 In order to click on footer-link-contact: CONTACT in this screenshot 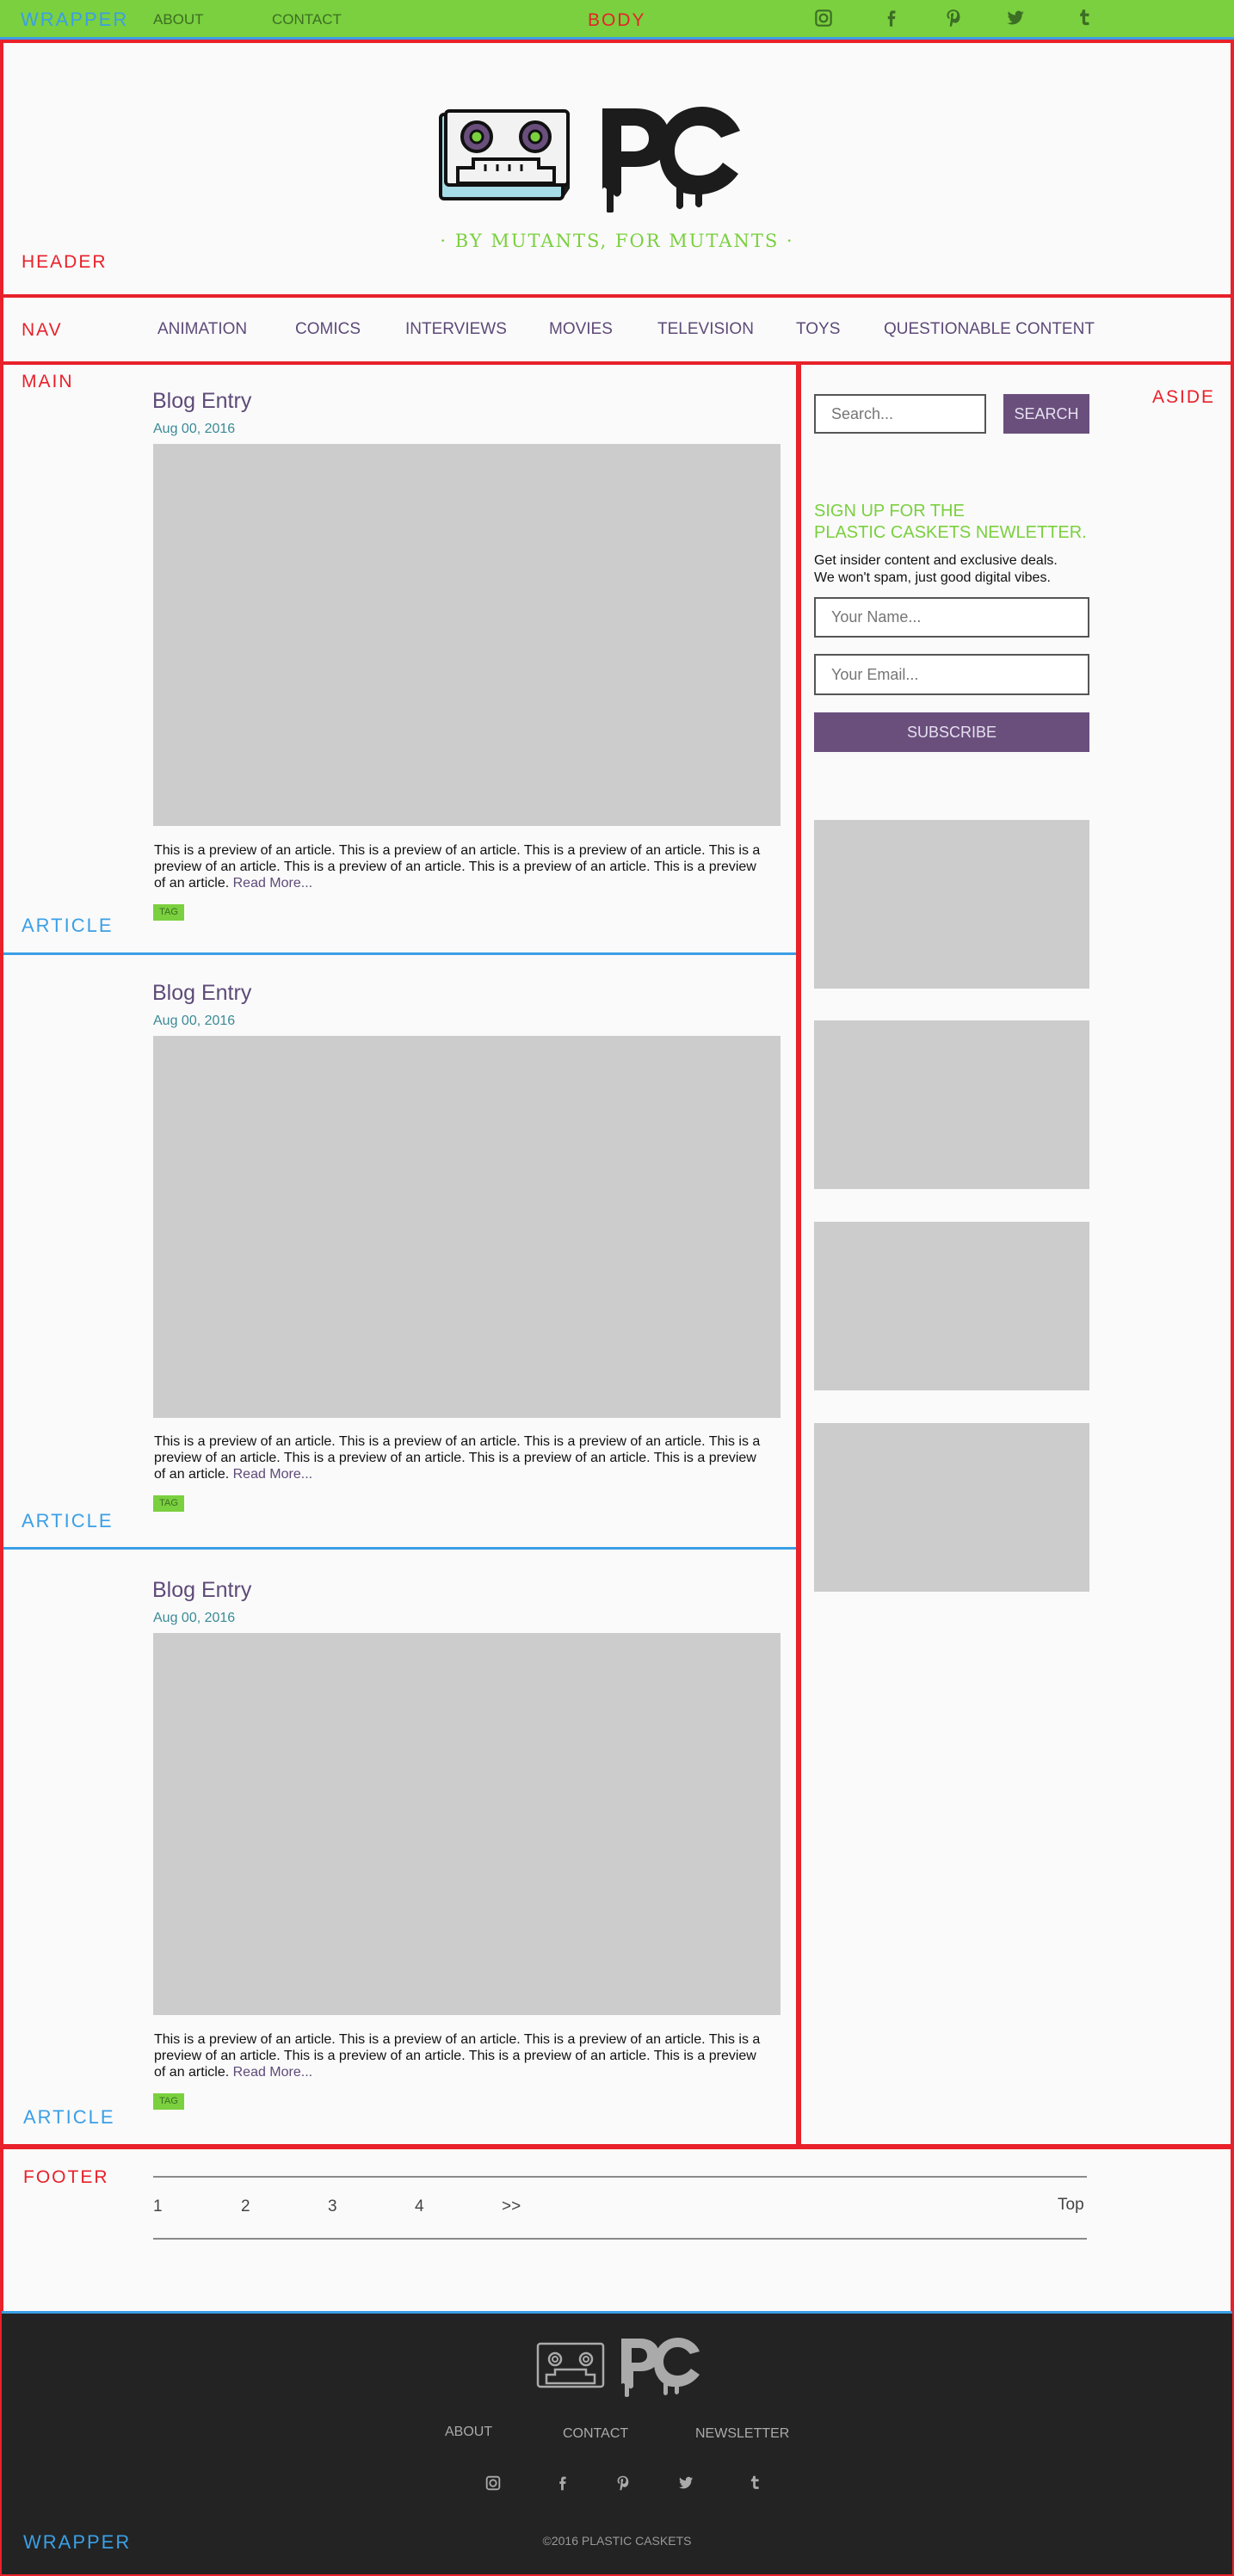, I will do `click(595, 2434)`.